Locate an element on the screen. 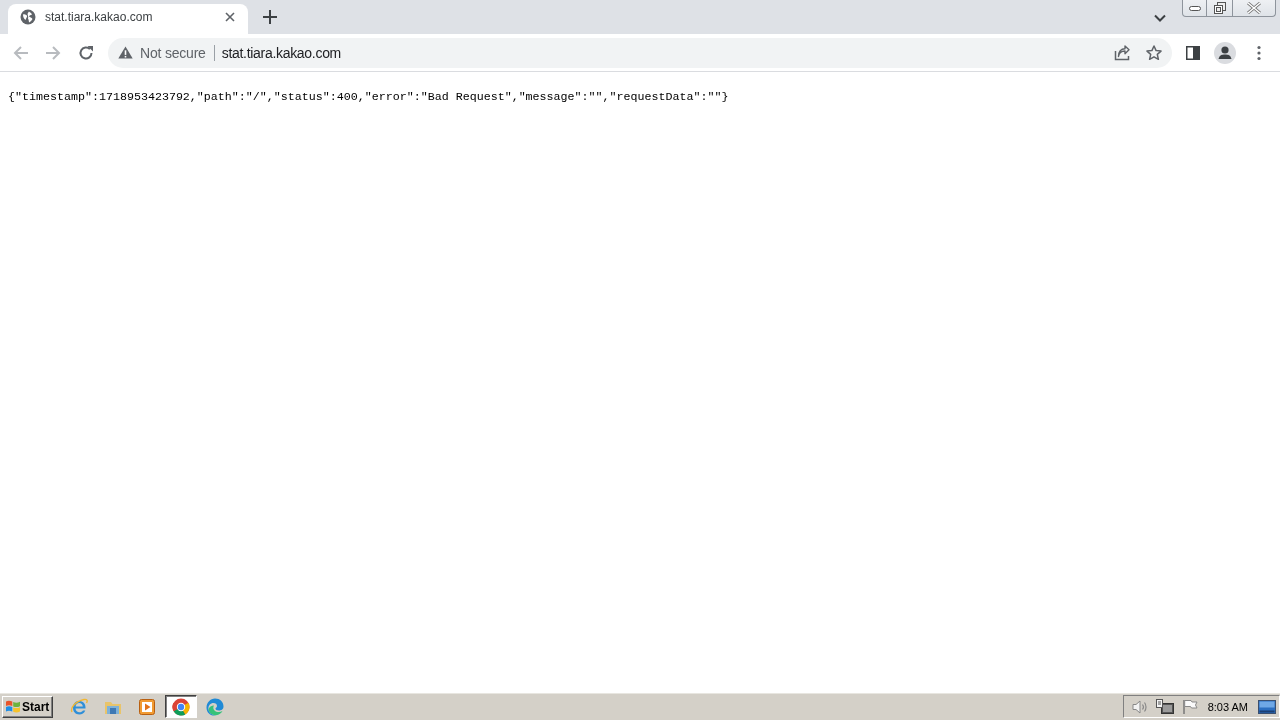  ring-logo-icon is located at coordinates (181, 706).